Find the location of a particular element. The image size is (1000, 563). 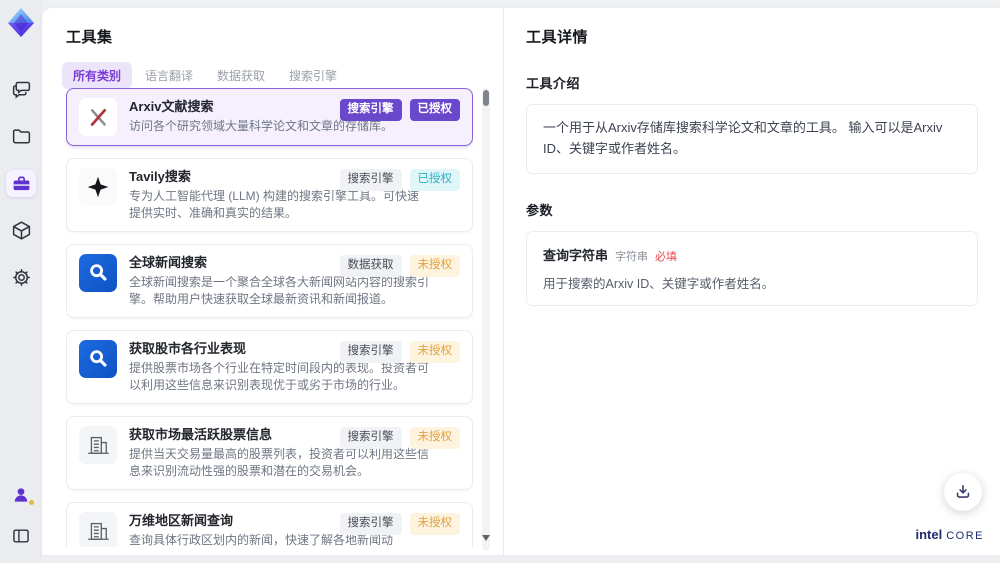

tab-3: 搜索引擎 is located at coordinates (313, 75).